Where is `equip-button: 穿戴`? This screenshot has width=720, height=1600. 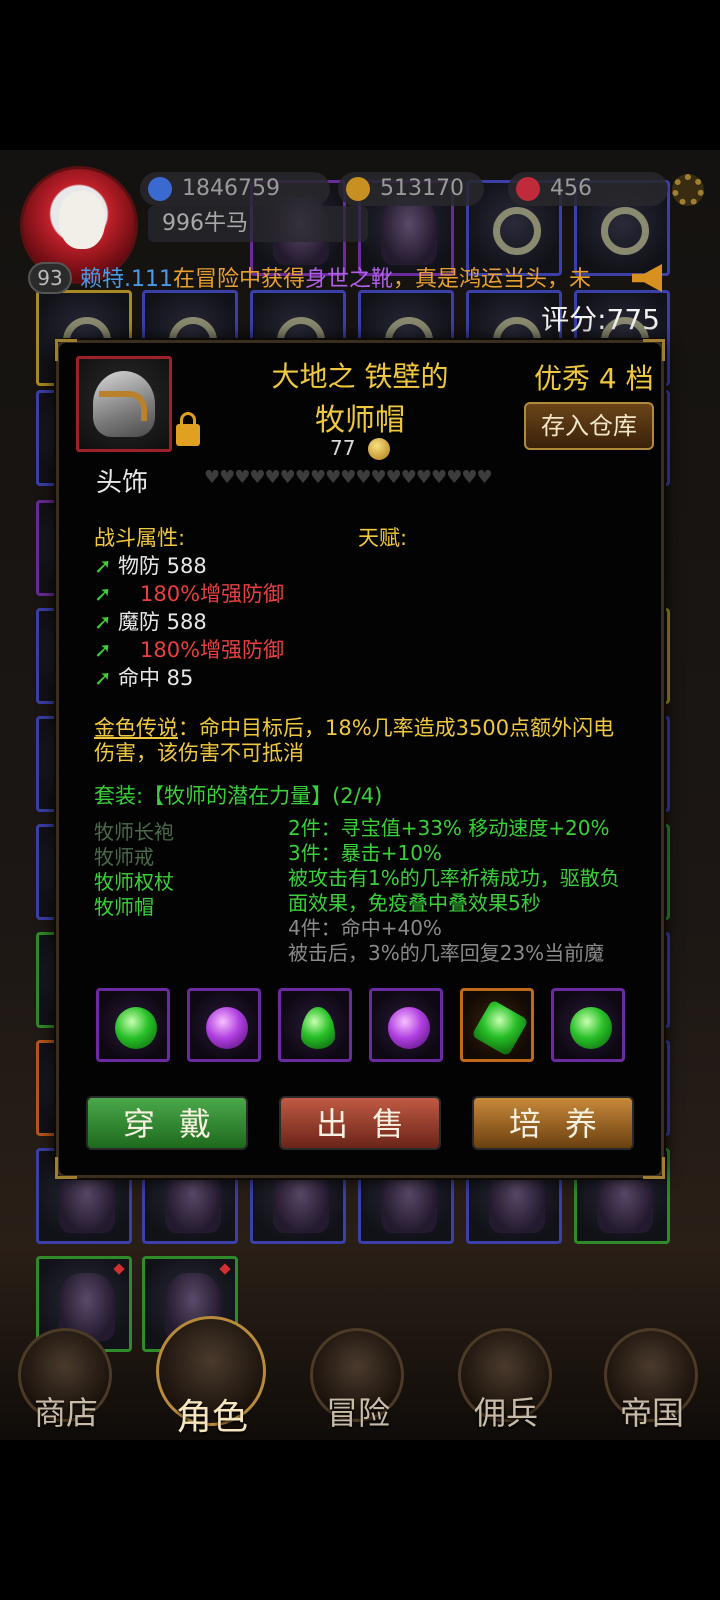 equip-button: 穿戴 is located at coordinates (167, 1123).